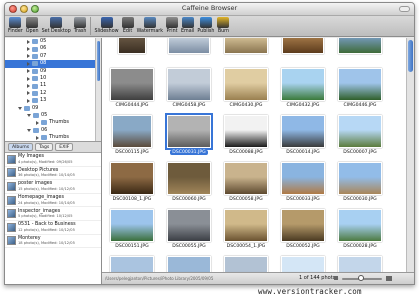  I want to click on photo-thumbnail: DSC00033.JPG, so click(303, 182).